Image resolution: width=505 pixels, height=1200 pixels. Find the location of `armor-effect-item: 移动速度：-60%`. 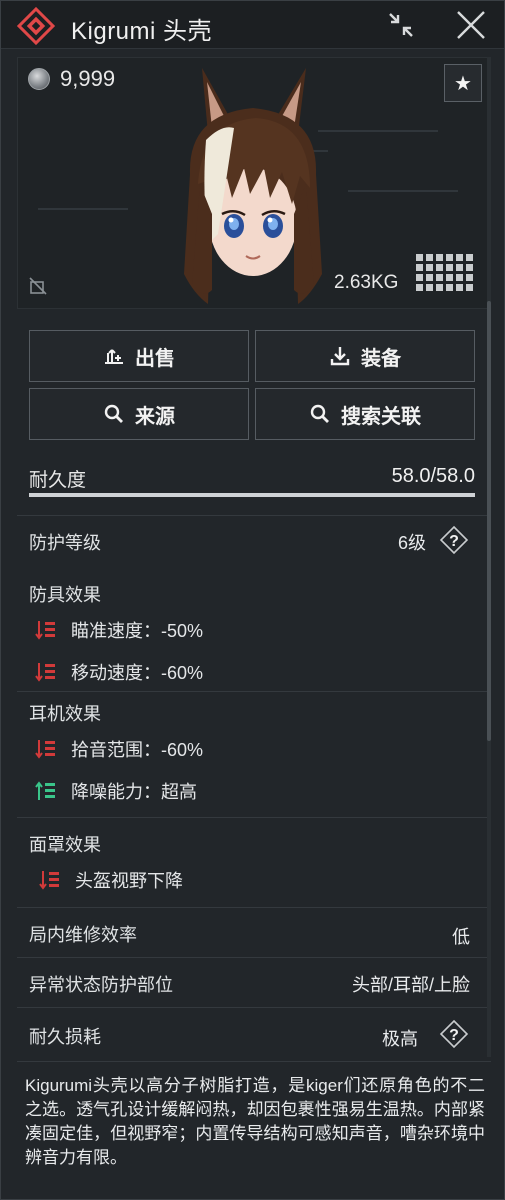

armor-effect-item: 移动速度：-60% is located at coordinates (119, 672).